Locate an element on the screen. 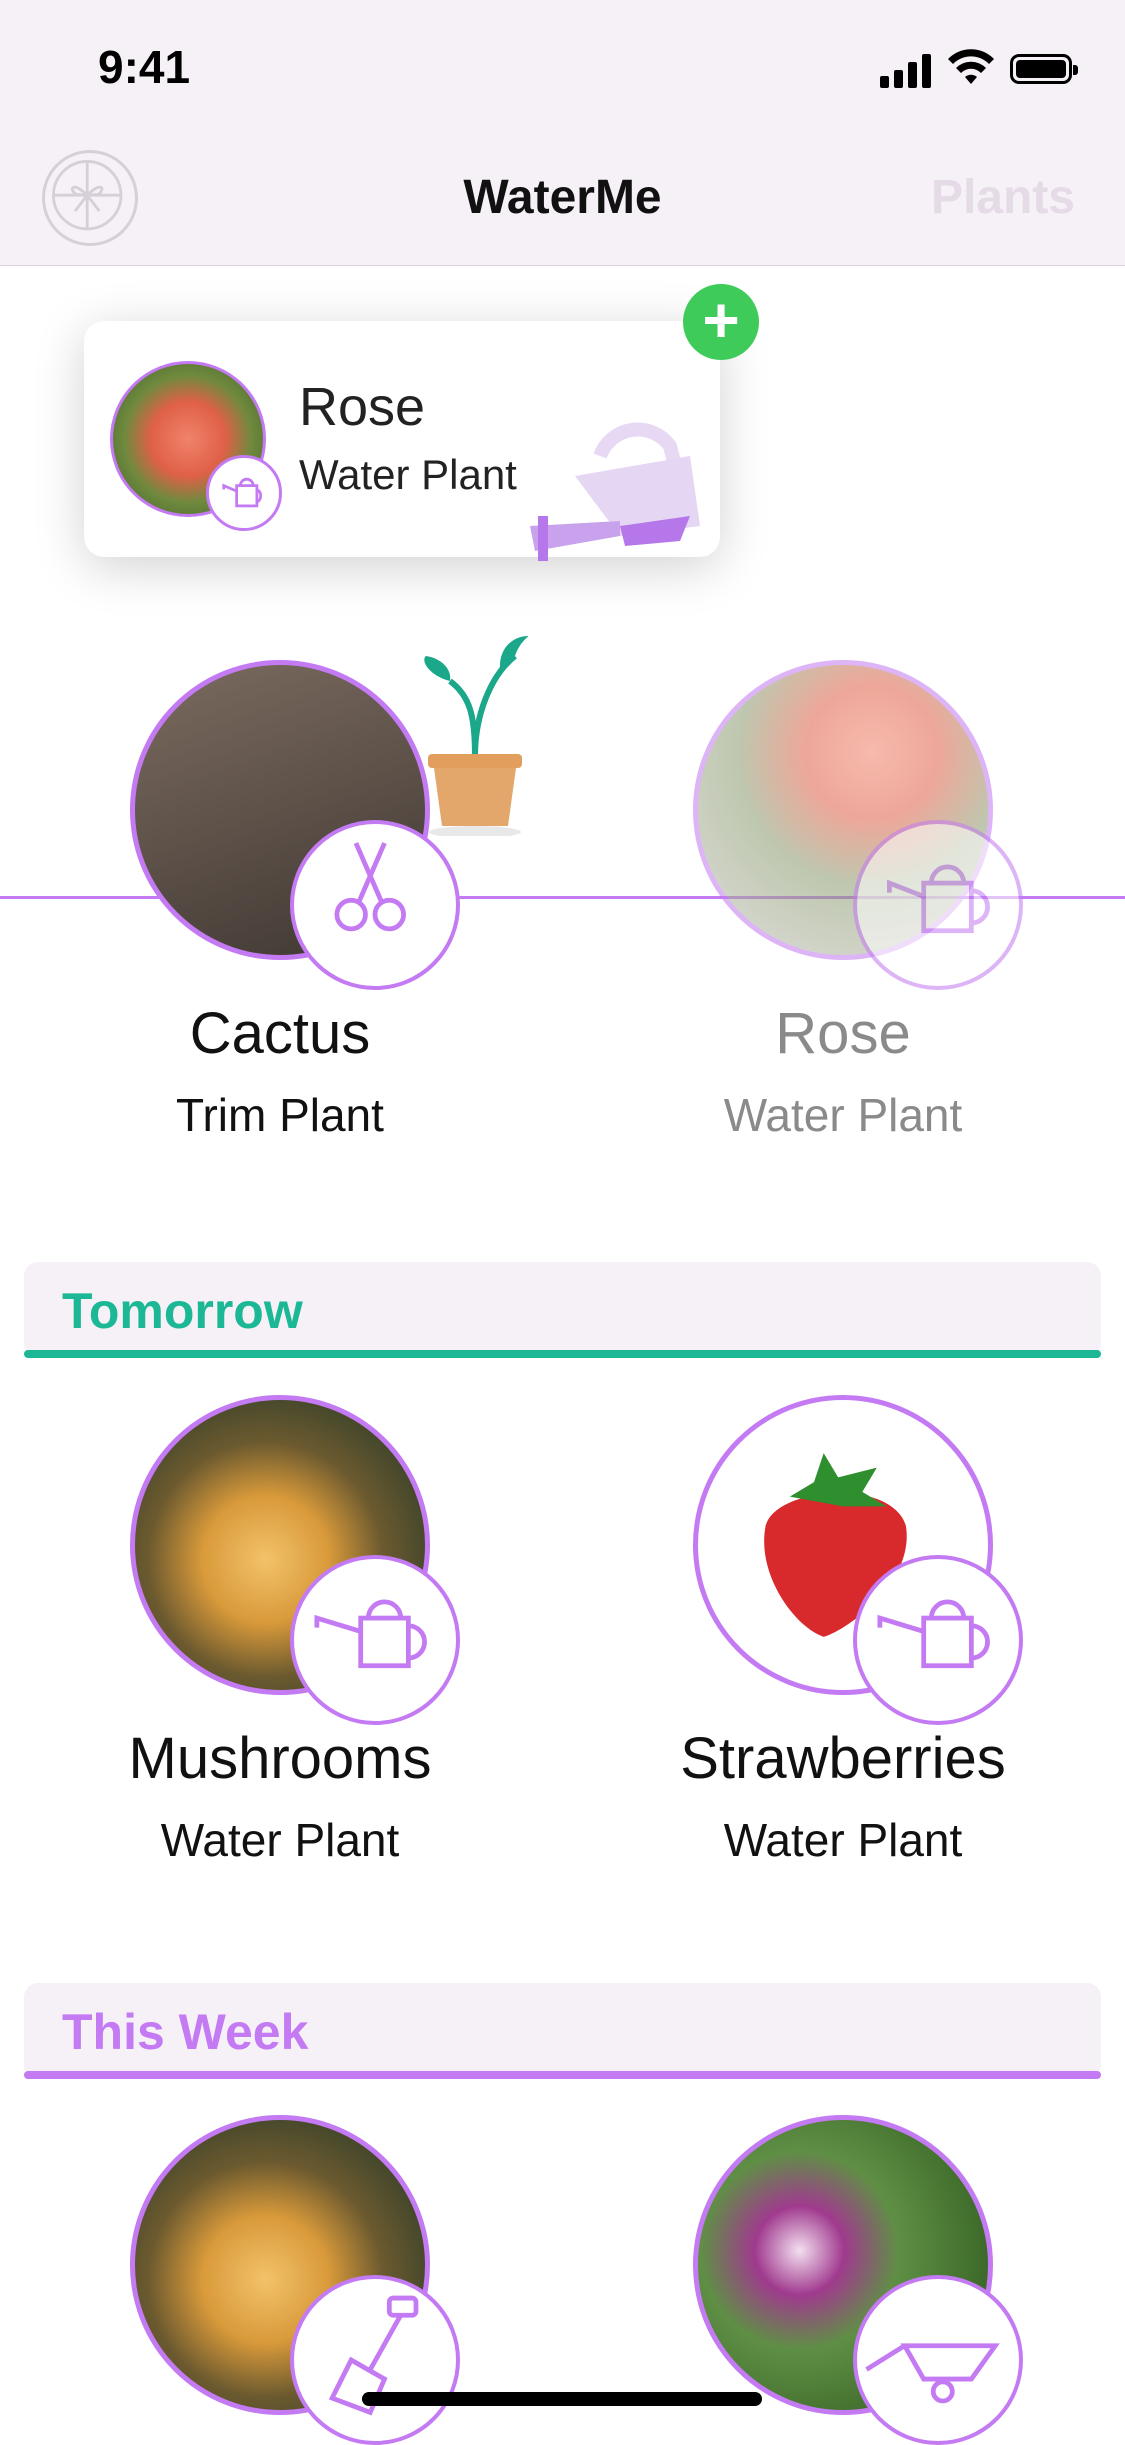 This screenshot has width=1125, height=2445. watering-can-drop-target-icon is located at coordinates (615, 491).